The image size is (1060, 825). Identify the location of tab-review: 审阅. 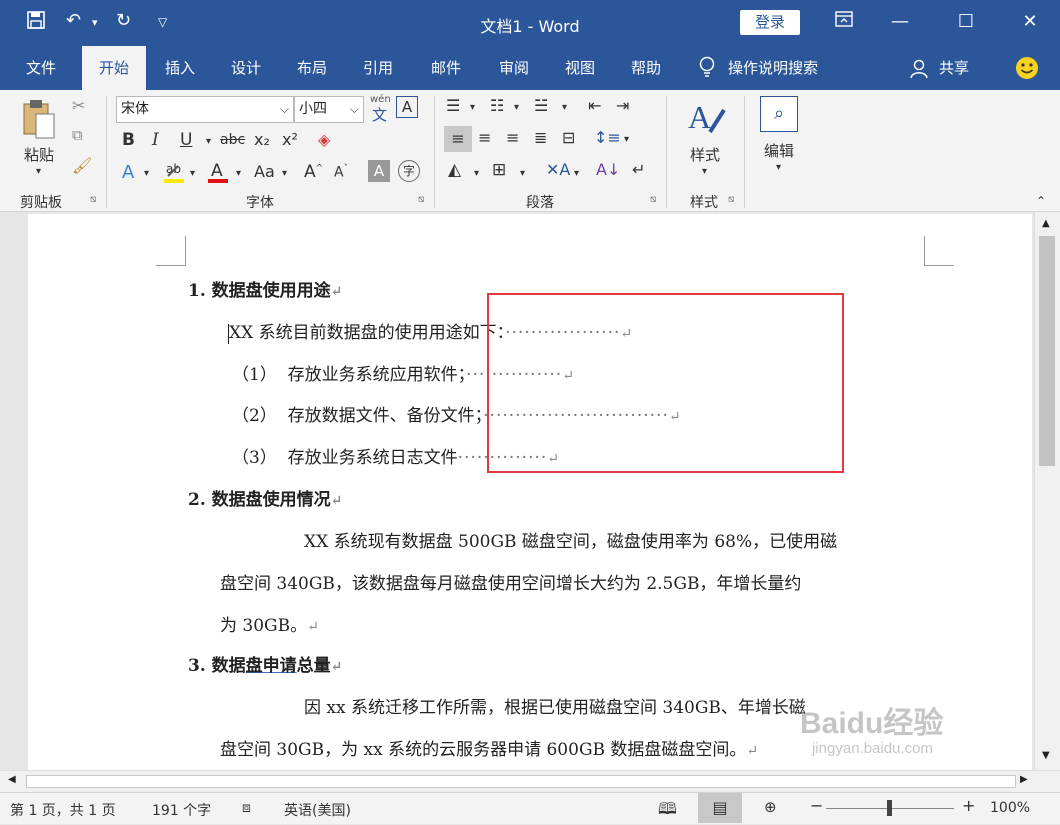
(514, 68).